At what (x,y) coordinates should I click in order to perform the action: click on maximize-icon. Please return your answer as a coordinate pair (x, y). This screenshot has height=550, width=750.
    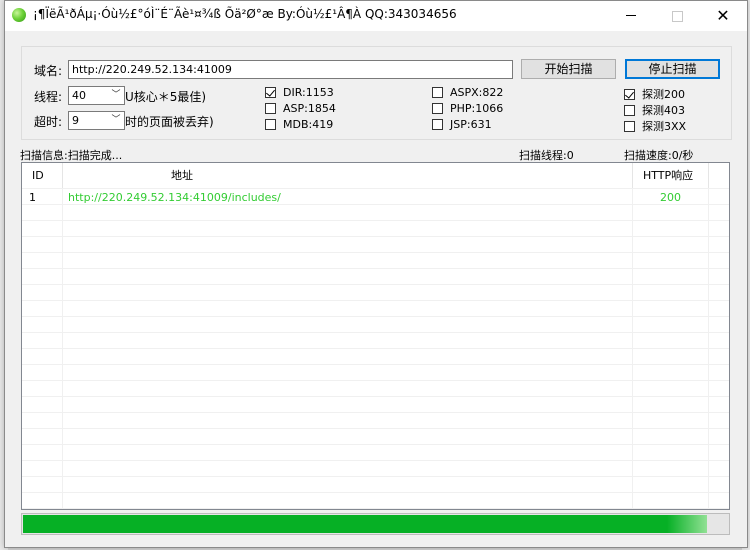
    Looking at the image, I should click on (677, 16).